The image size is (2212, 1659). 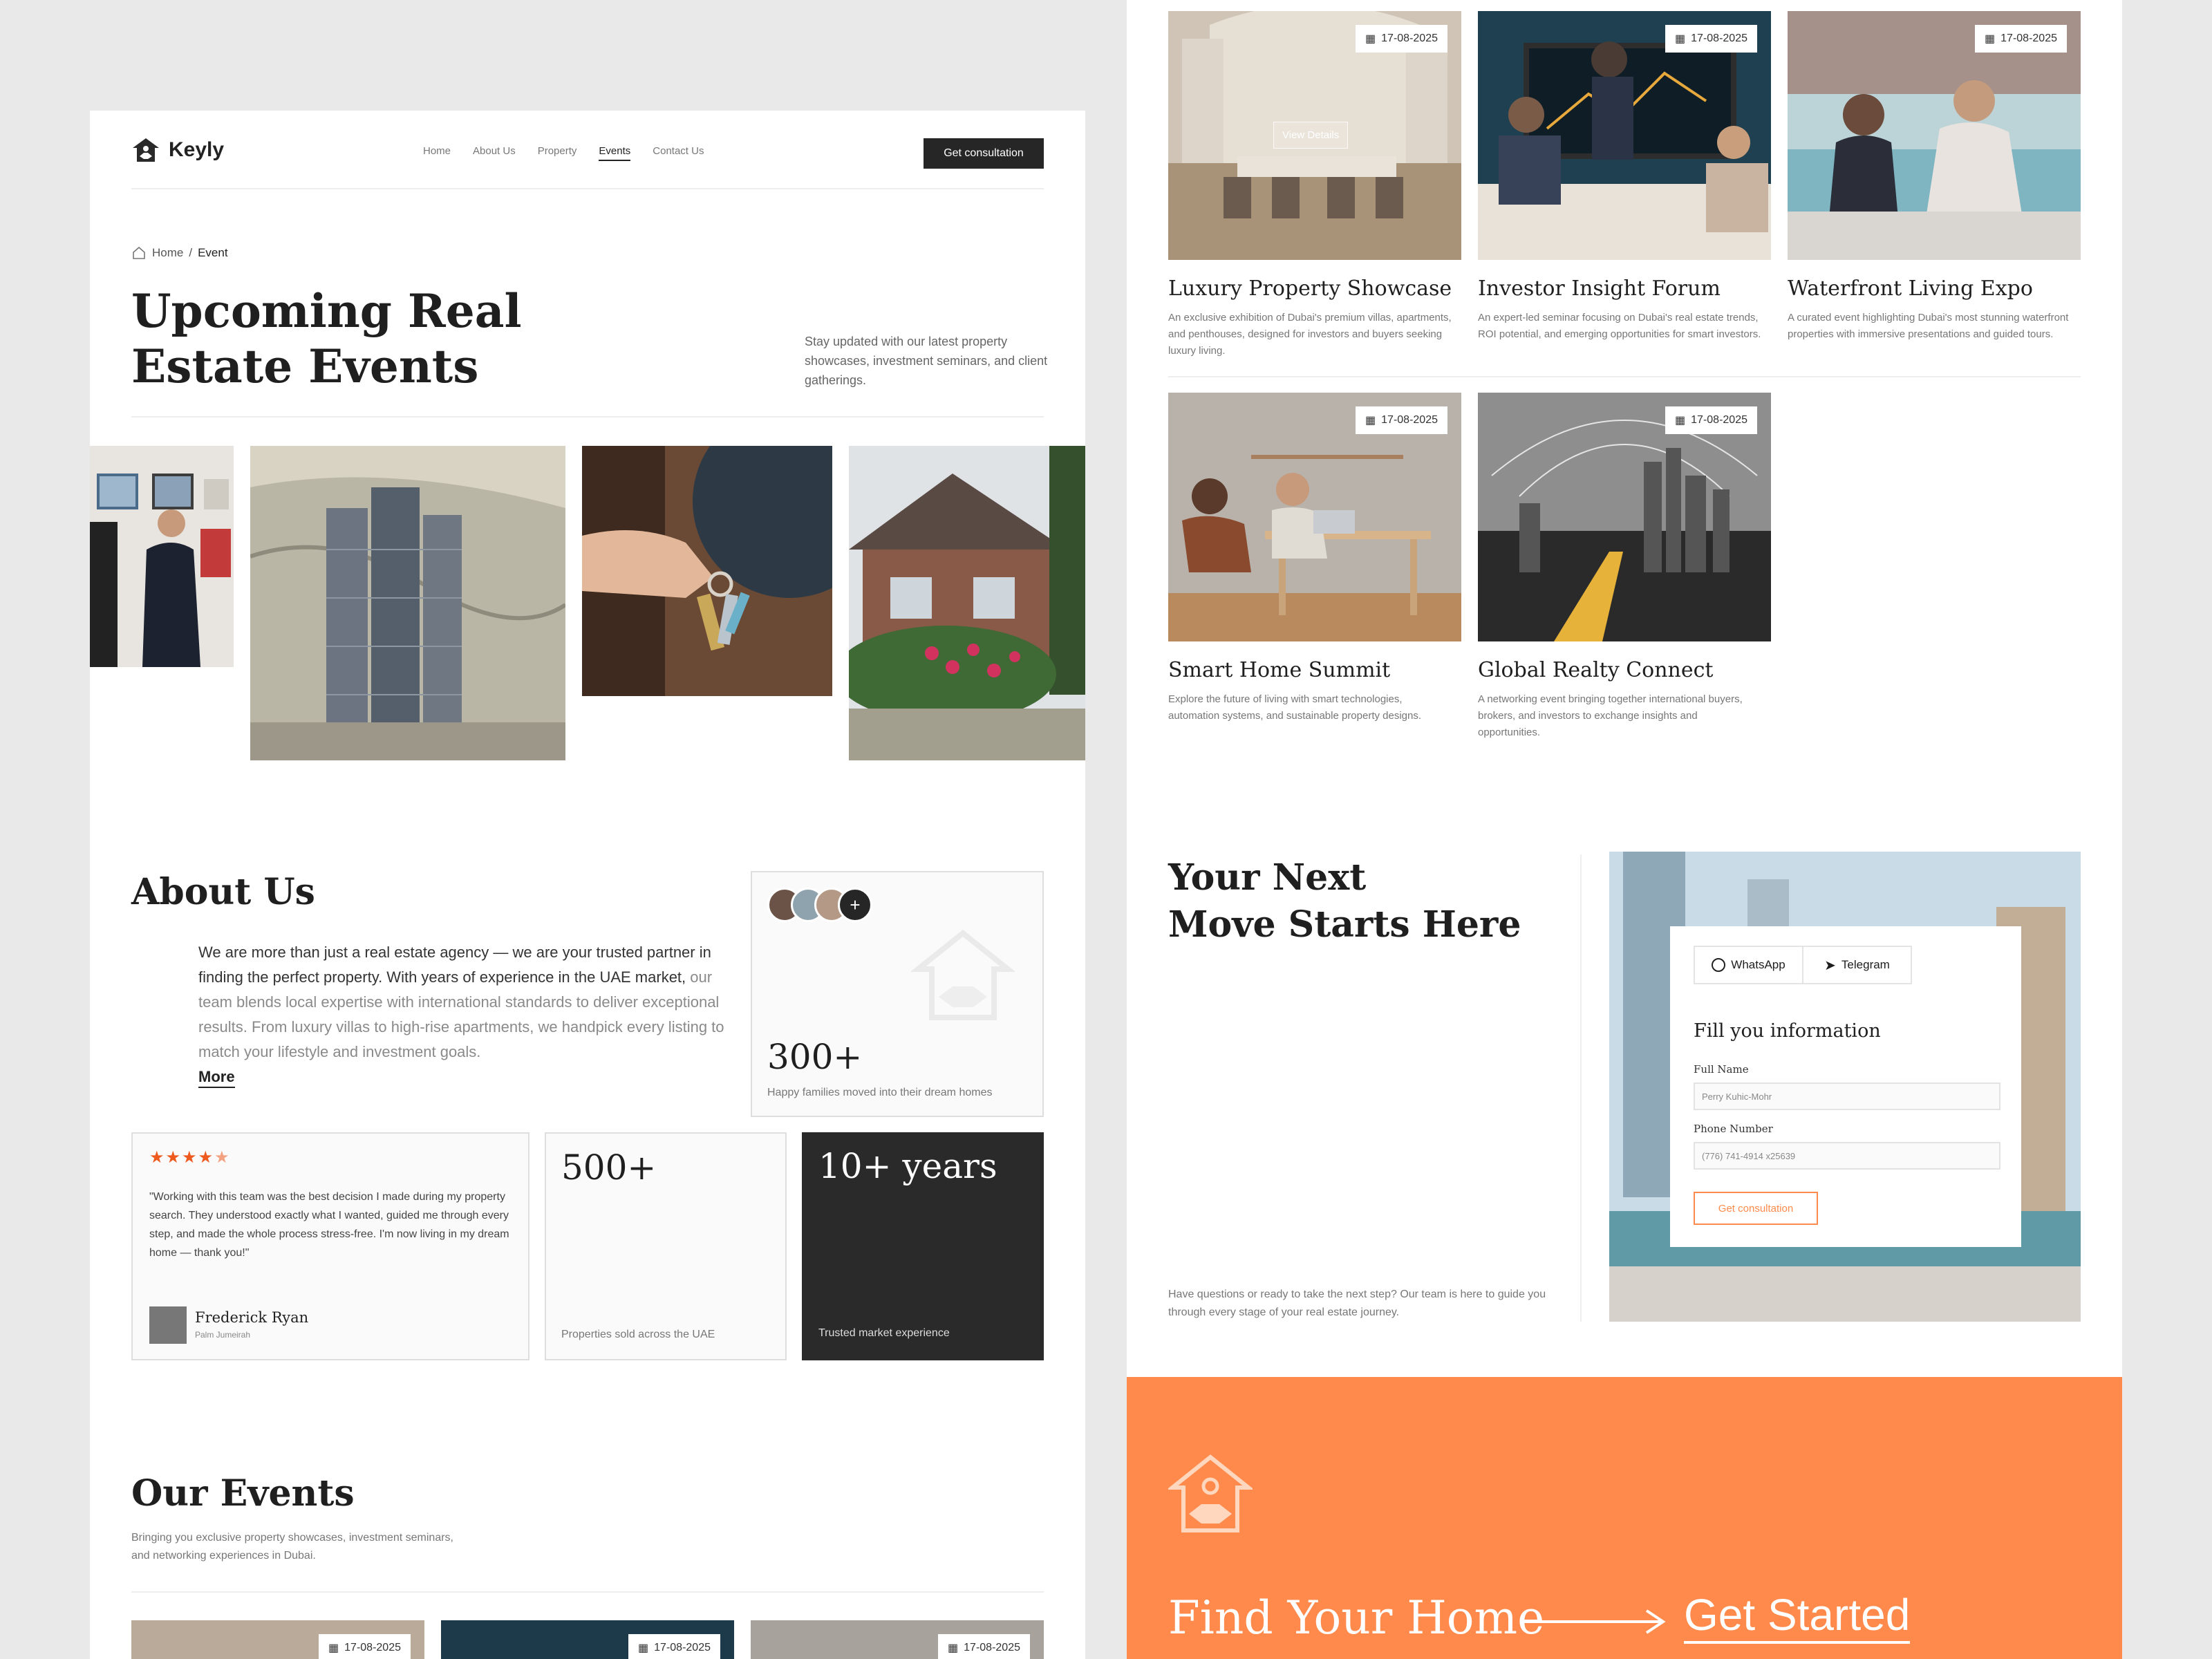 I want to click on experience-card: 10+ years Trusted market experience, so click(x=923, y=1246).